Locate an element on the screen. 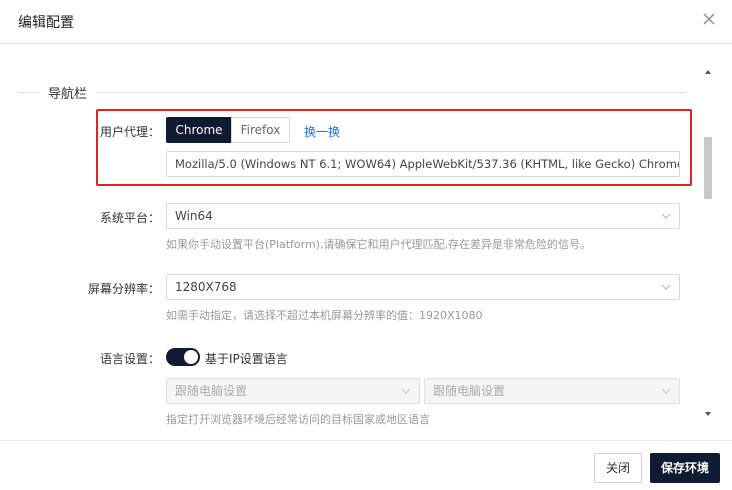 The width and height of the screenshot is (732, 490). dialog-footer: 关闭 保存环境 is located at coordinates (366, 465).